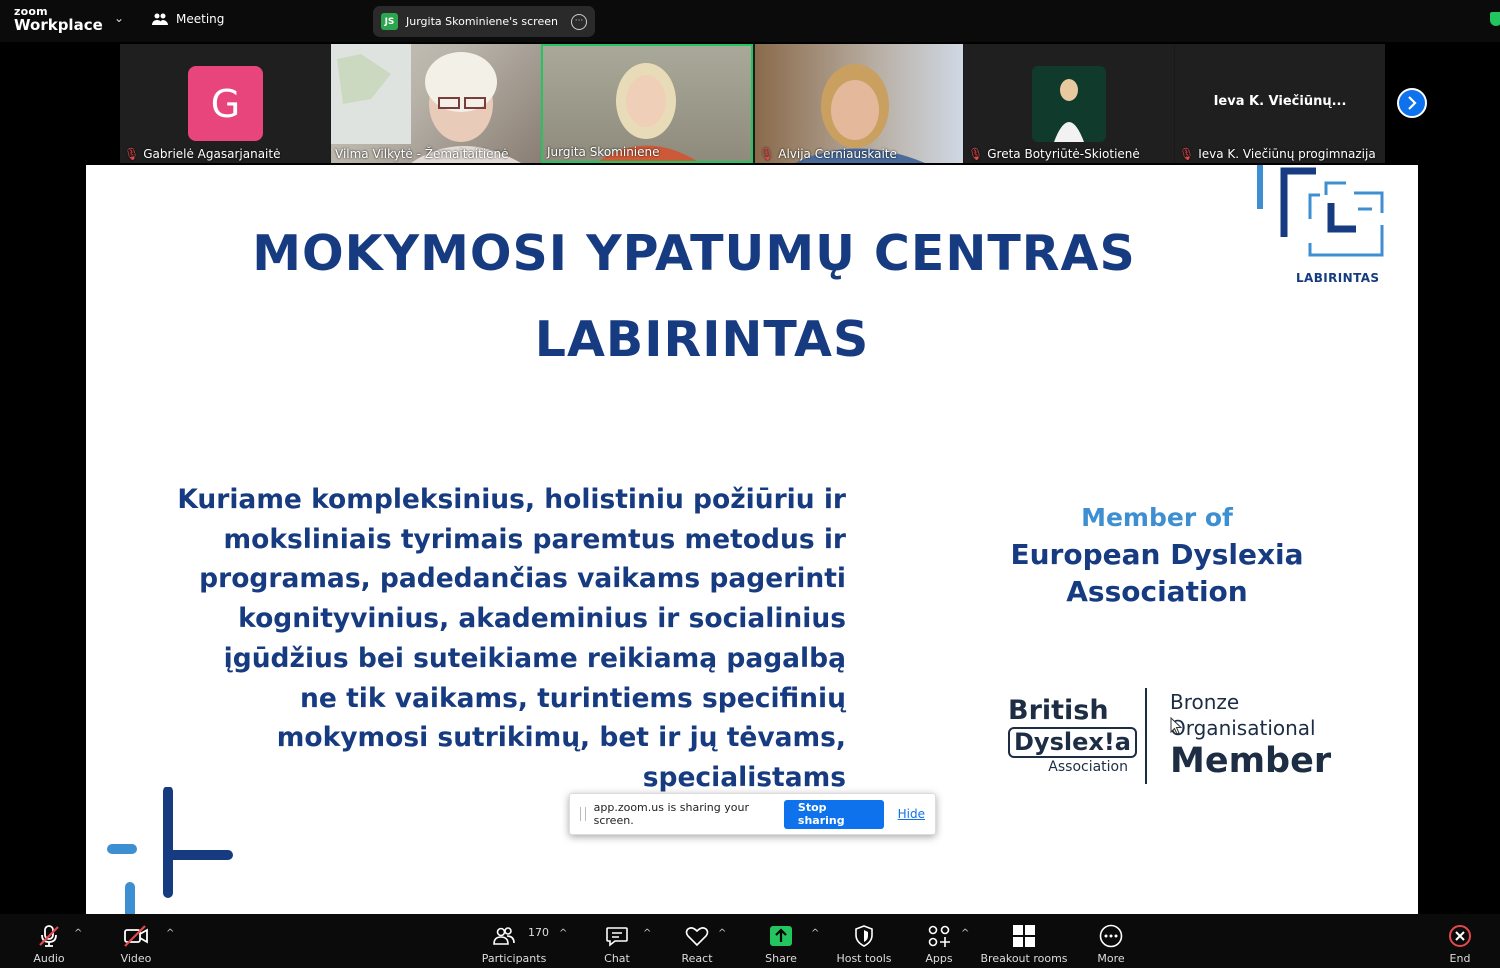 The width and height of the screenshot is (1500, 968). Describe the element at coordinates (136, 958) in the screenshot. I see `video-label: Video` at that location.